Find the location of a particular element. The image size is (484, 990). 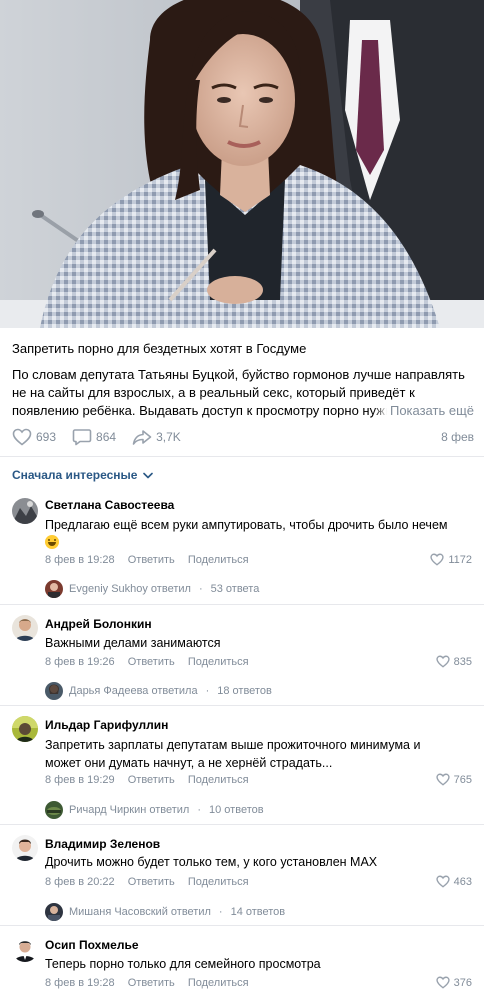

replies-thread-link: Дарья Фадеева ответила · 18 ответов is located at coordinates (158, 691).